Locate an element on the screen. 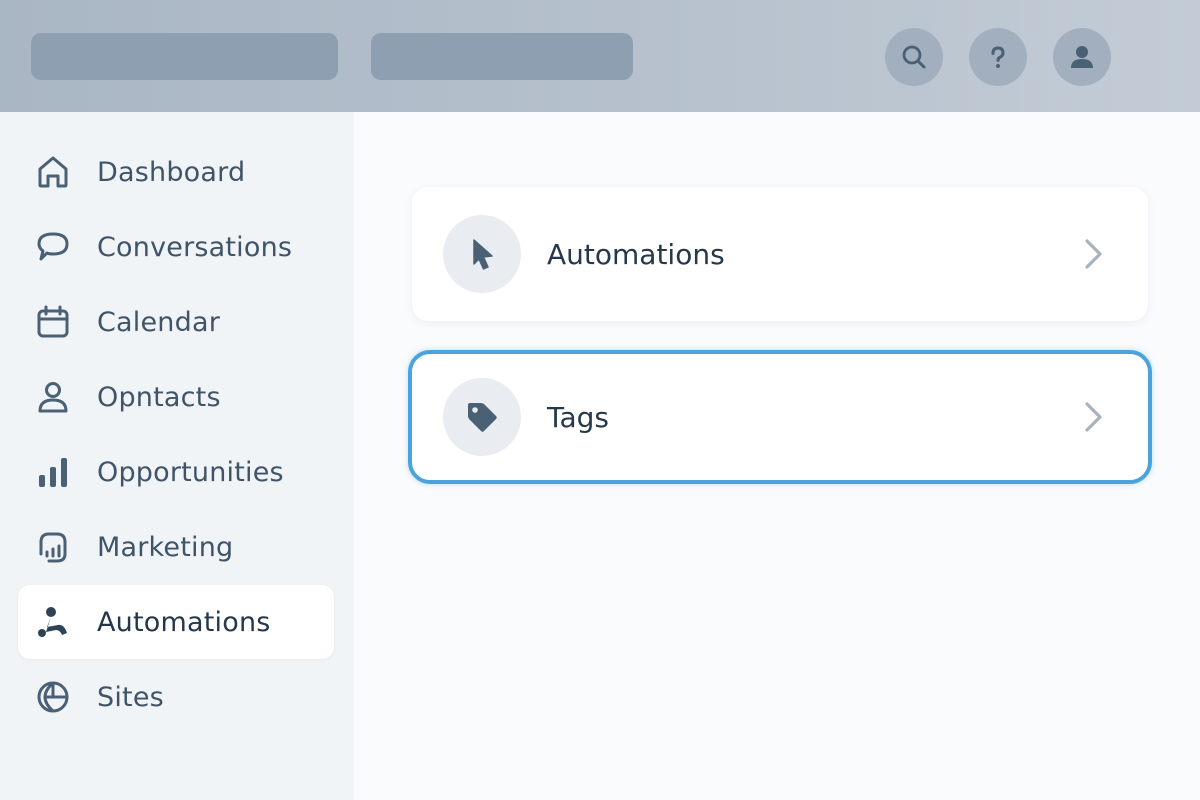 The image size is (1200, 800). top-bar is located at coordinates (600, 56).